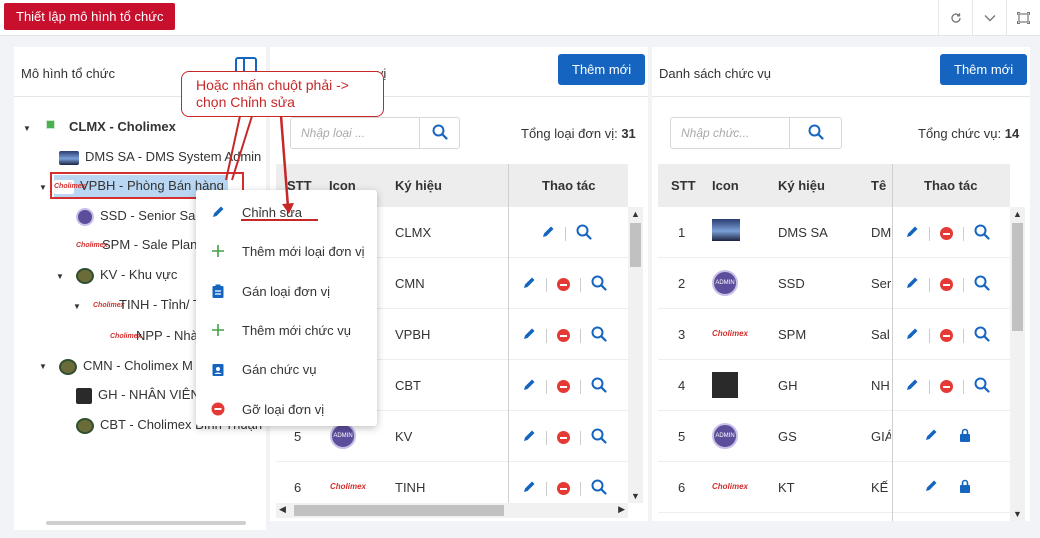 The width and height of the screenshot is (1040, 538). What do you see at coordinates (418, 185) in the screenshot?
I see `col-code: Ký hiệu` at bounding box center [418, 185].